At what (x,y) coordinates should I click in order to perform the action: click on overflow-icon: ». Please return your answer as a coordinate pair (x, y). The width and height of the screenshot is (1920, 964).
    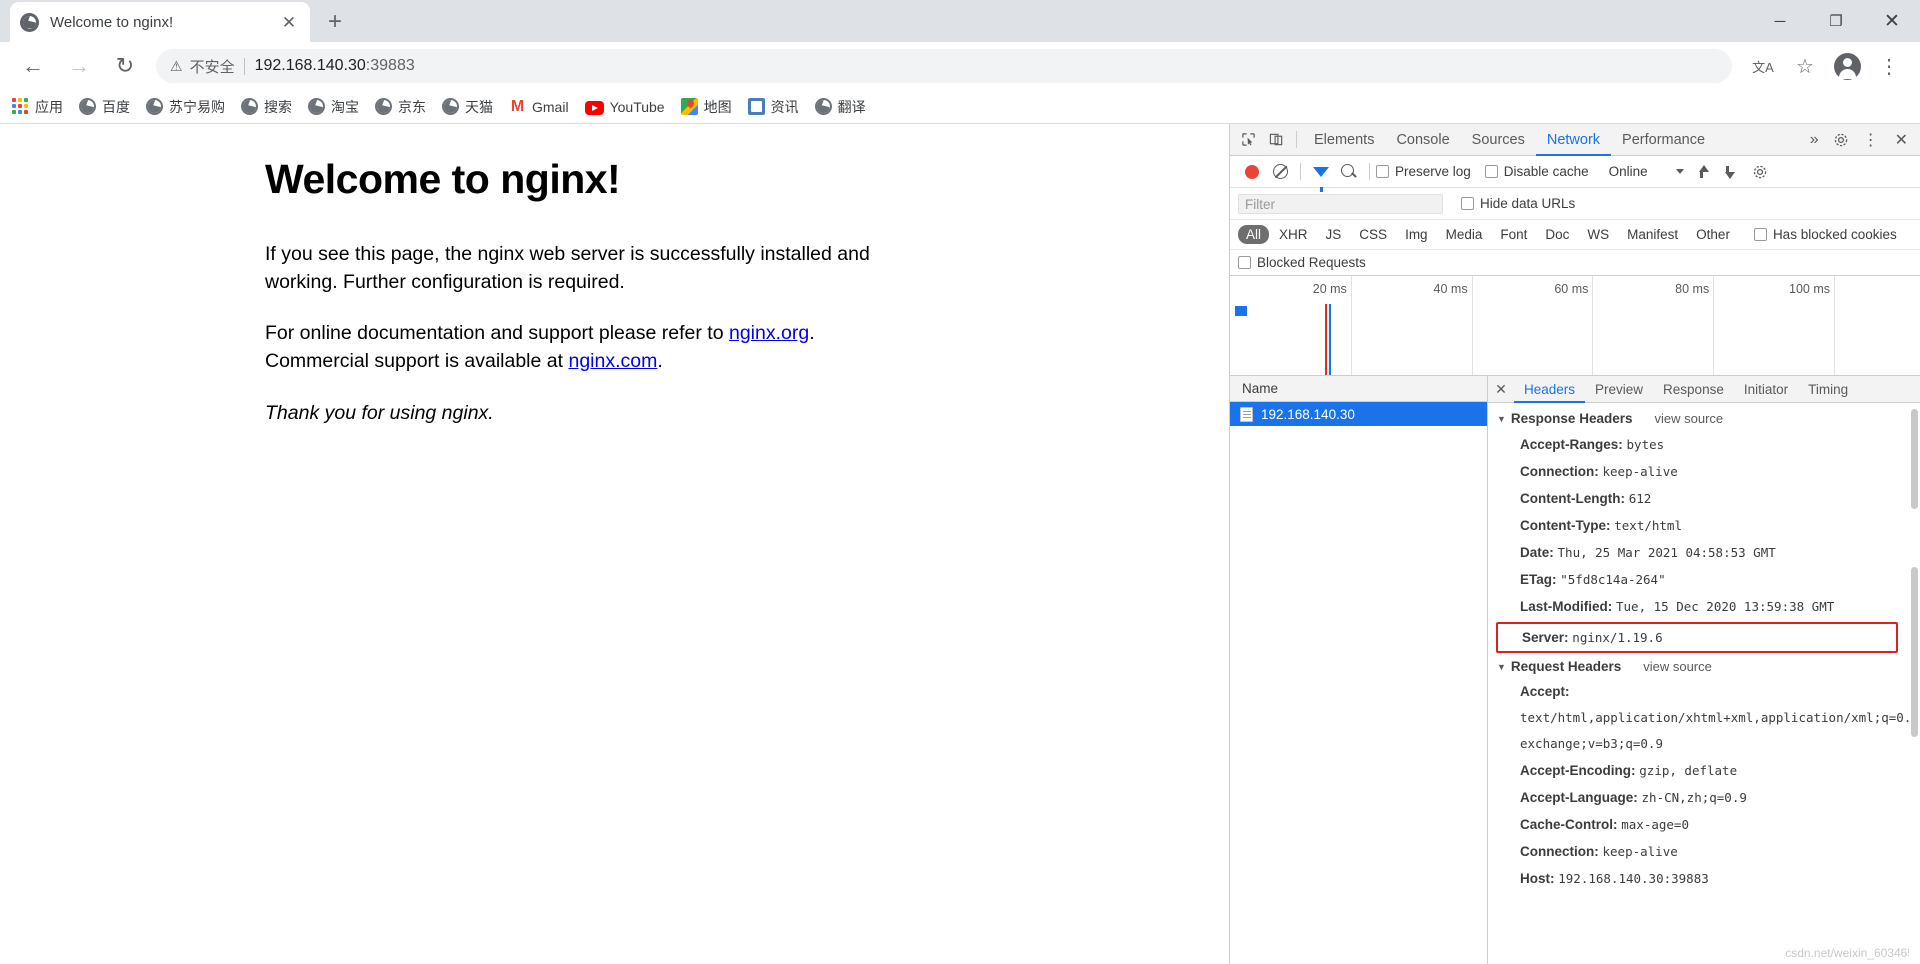
    Looking at the image, I should click on (1814, 140).